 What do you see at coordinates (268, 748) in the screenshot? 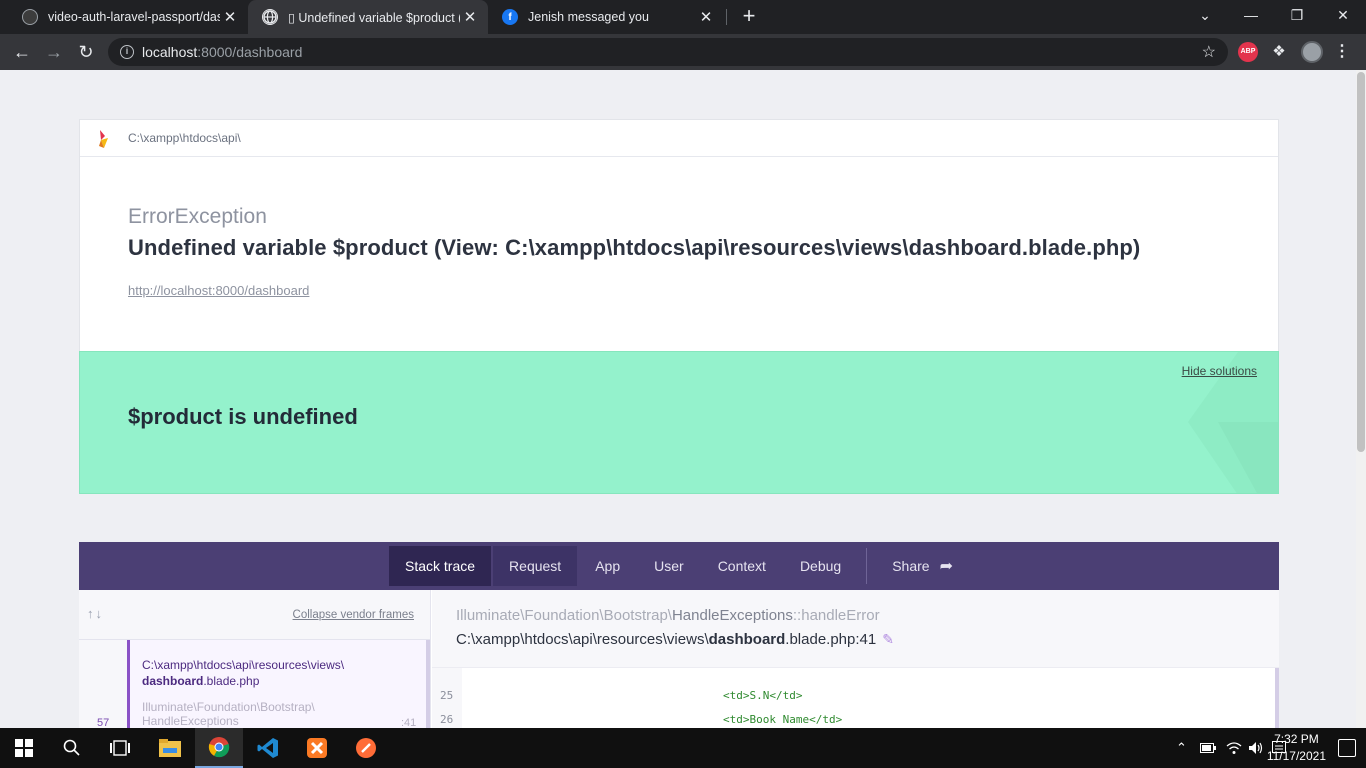
I see `vscode-icon` at bounding box center [268, 748].